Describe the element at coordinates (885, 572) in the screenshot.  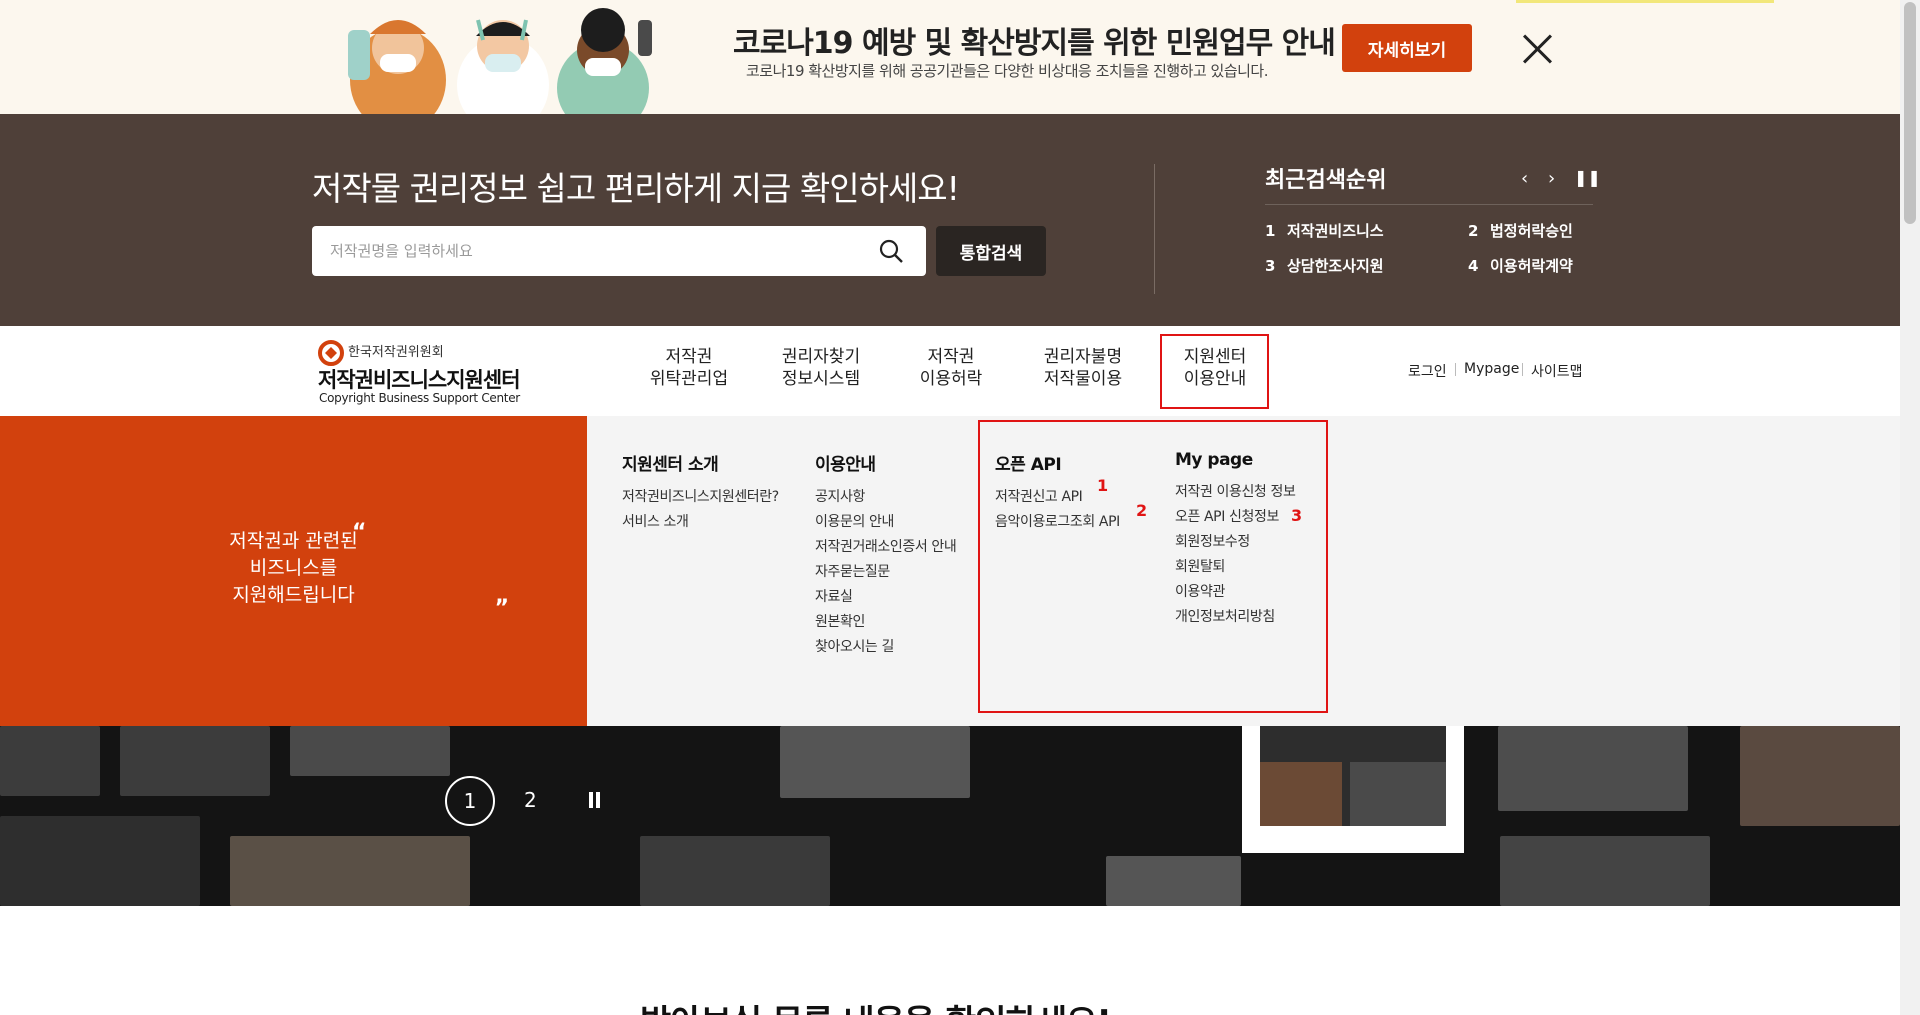
I see `menu-item: 자주묻는질문` at that location.